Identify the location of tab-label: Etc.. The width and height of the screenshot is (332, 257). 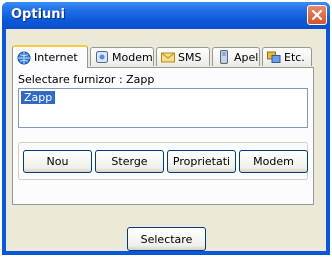
(294, 57).